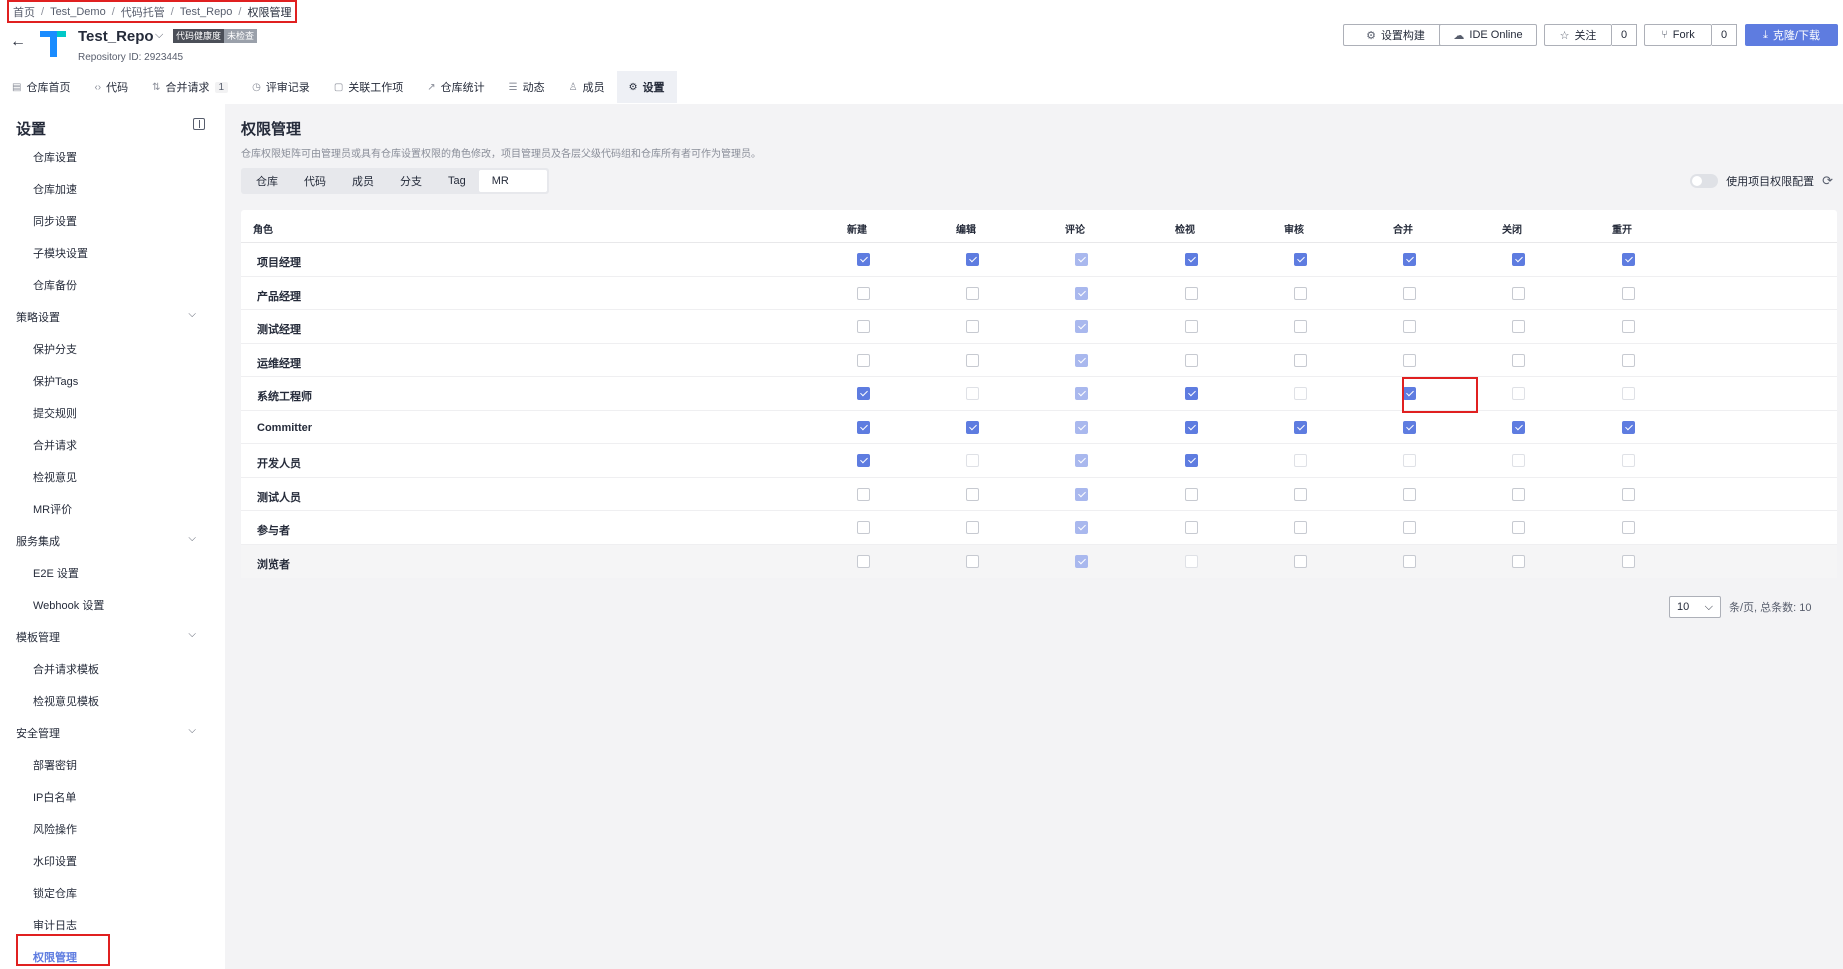 The height and width of the screenshot is (969, 1843). I want to click on breadcrumb-item: Test_Repo, so click(206, 12).